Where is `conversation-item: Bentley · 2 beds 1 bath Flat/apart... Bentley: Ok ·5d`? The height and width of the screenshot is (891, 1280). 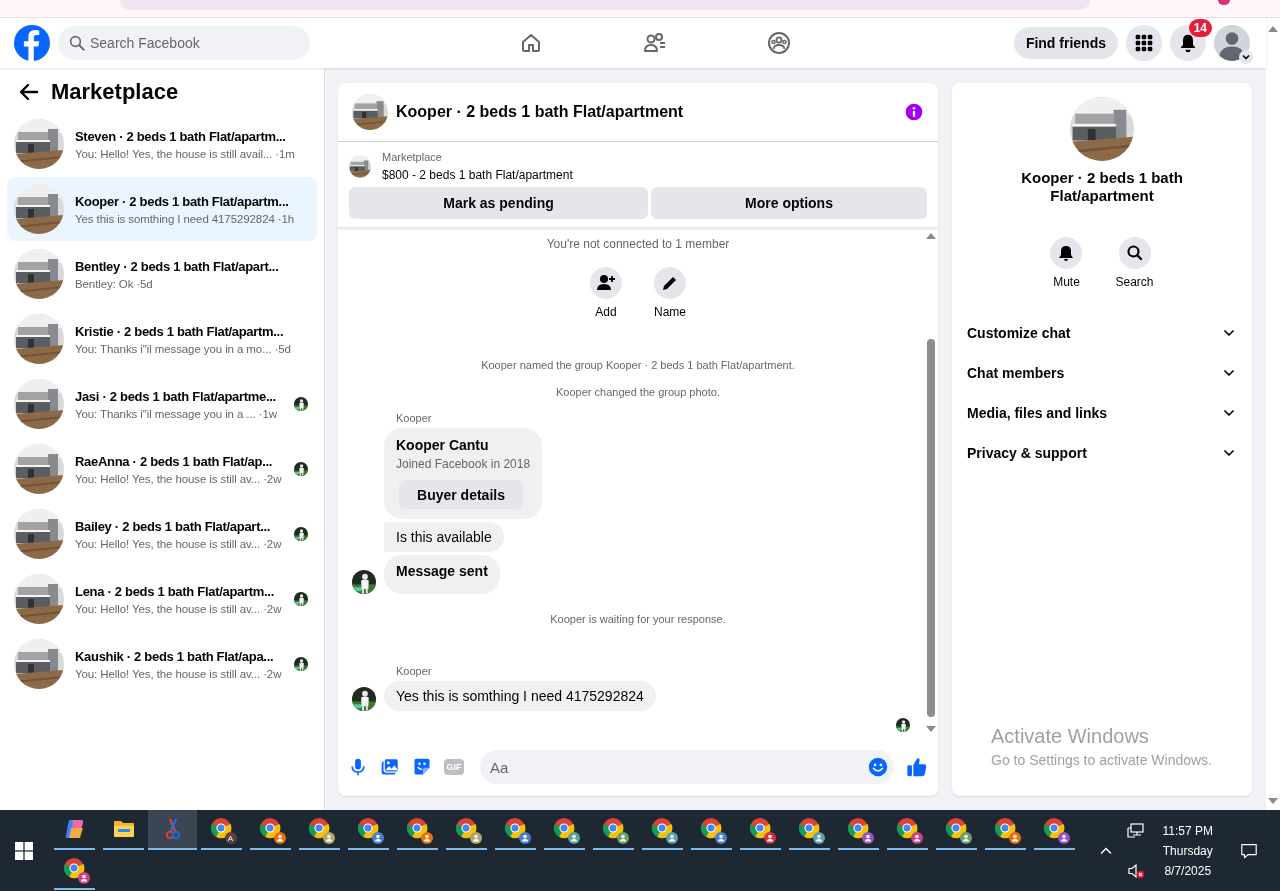 conversation-item: Bentley · 2 beds 1 bath Flat/apart... Bentley: Ok ·5d is located at coordinates (162, 274).